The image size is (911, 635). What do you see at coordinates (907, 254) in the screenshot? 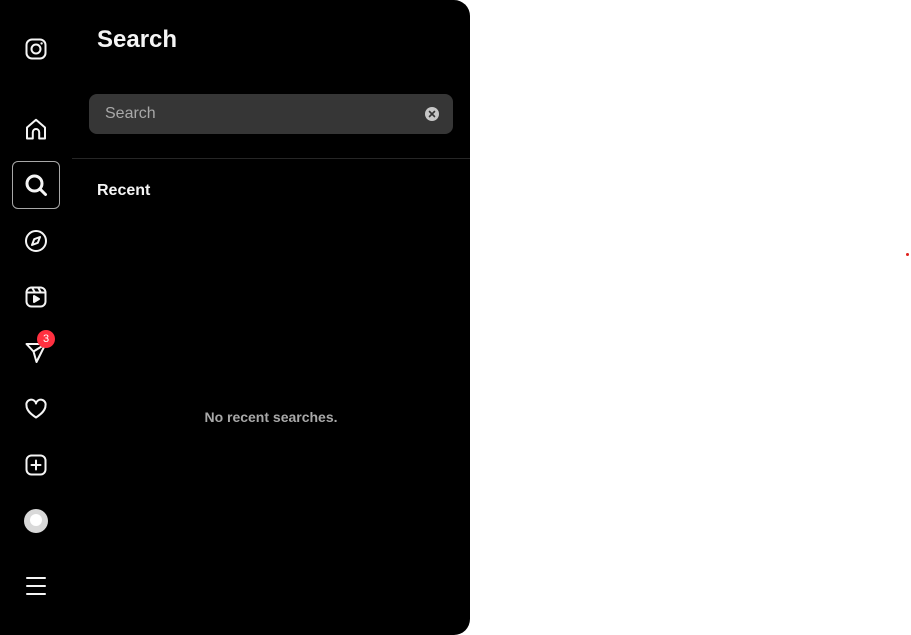
I see `indicator-dot` at bounding box center [907, 254].